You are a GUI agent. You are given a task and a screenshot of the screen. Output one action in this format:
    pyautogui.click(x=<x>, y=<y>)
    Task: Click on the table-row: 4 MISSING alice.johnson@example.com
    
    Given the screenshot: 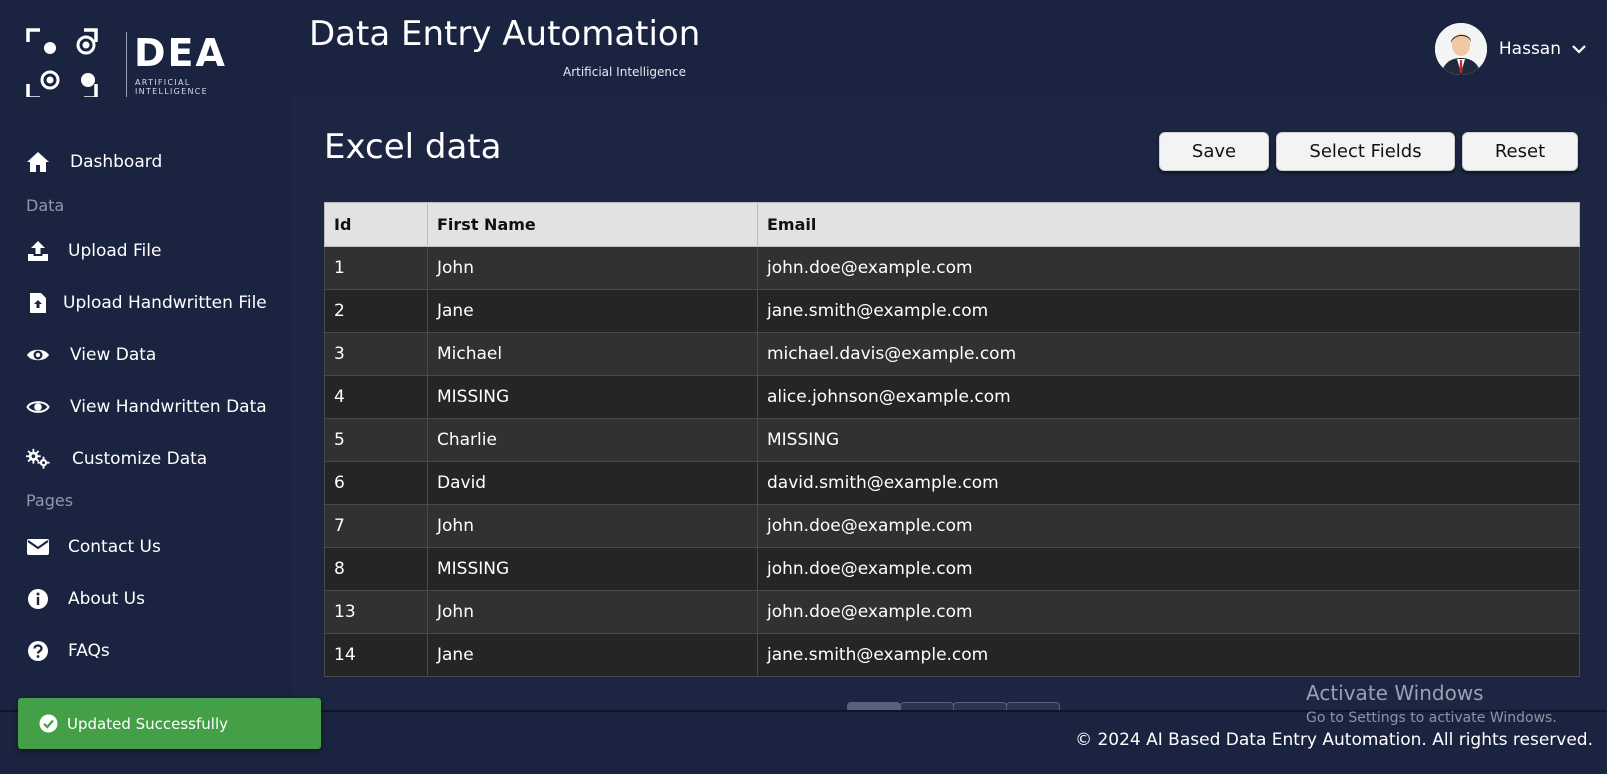 What is the action you would take?
    pyautogui.click(x=952, y=397)
    